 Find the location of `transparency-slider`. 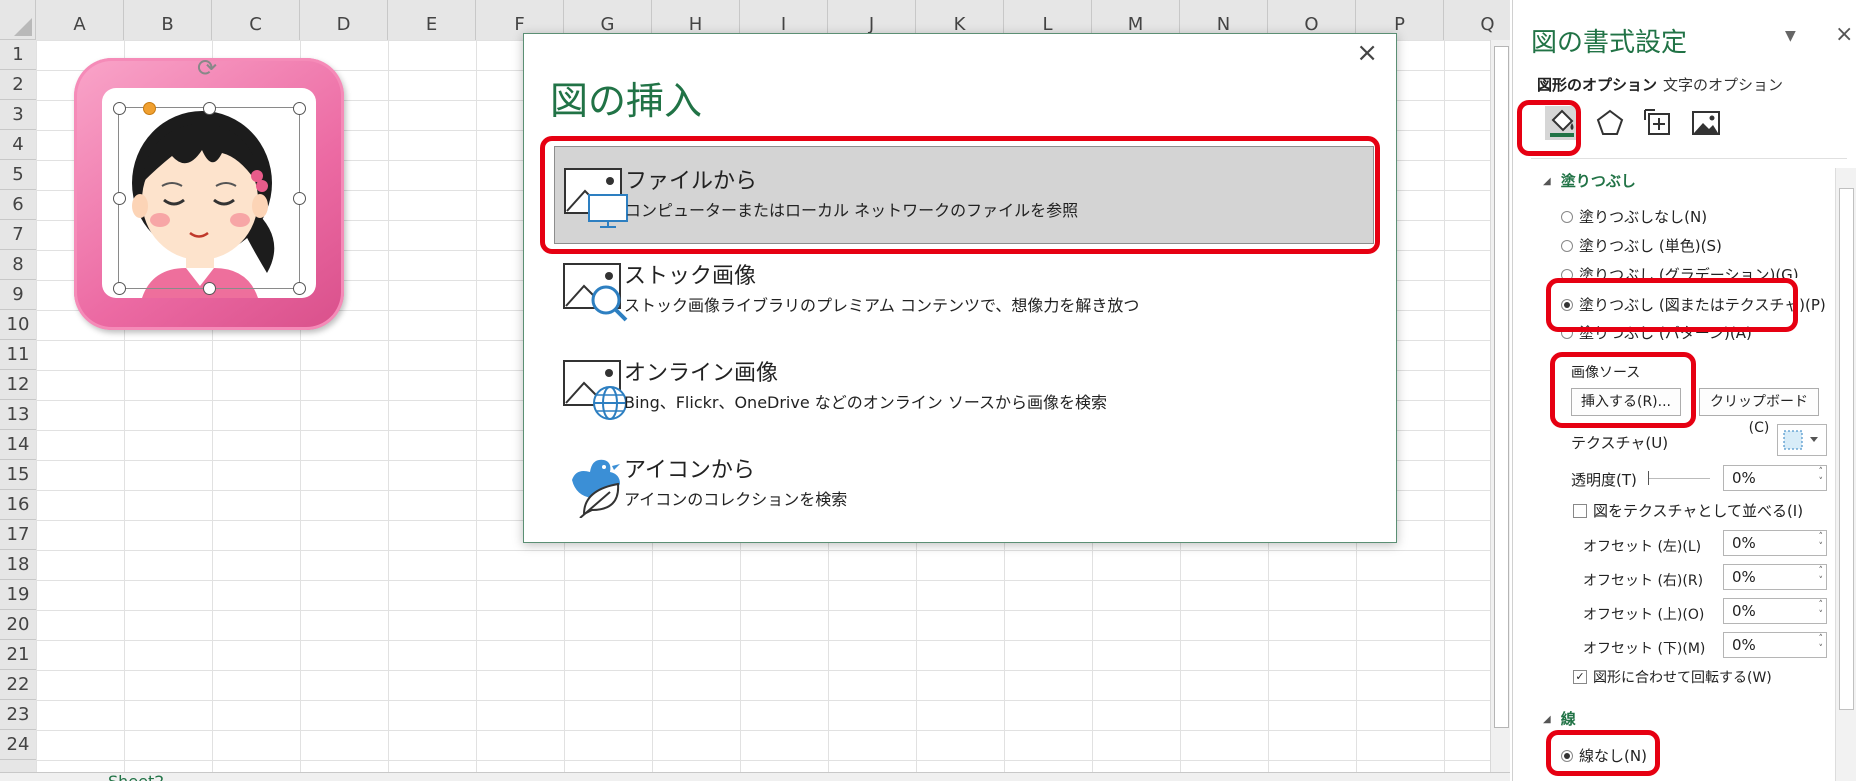

transparency-slider is located at coordinates (1679, 478).